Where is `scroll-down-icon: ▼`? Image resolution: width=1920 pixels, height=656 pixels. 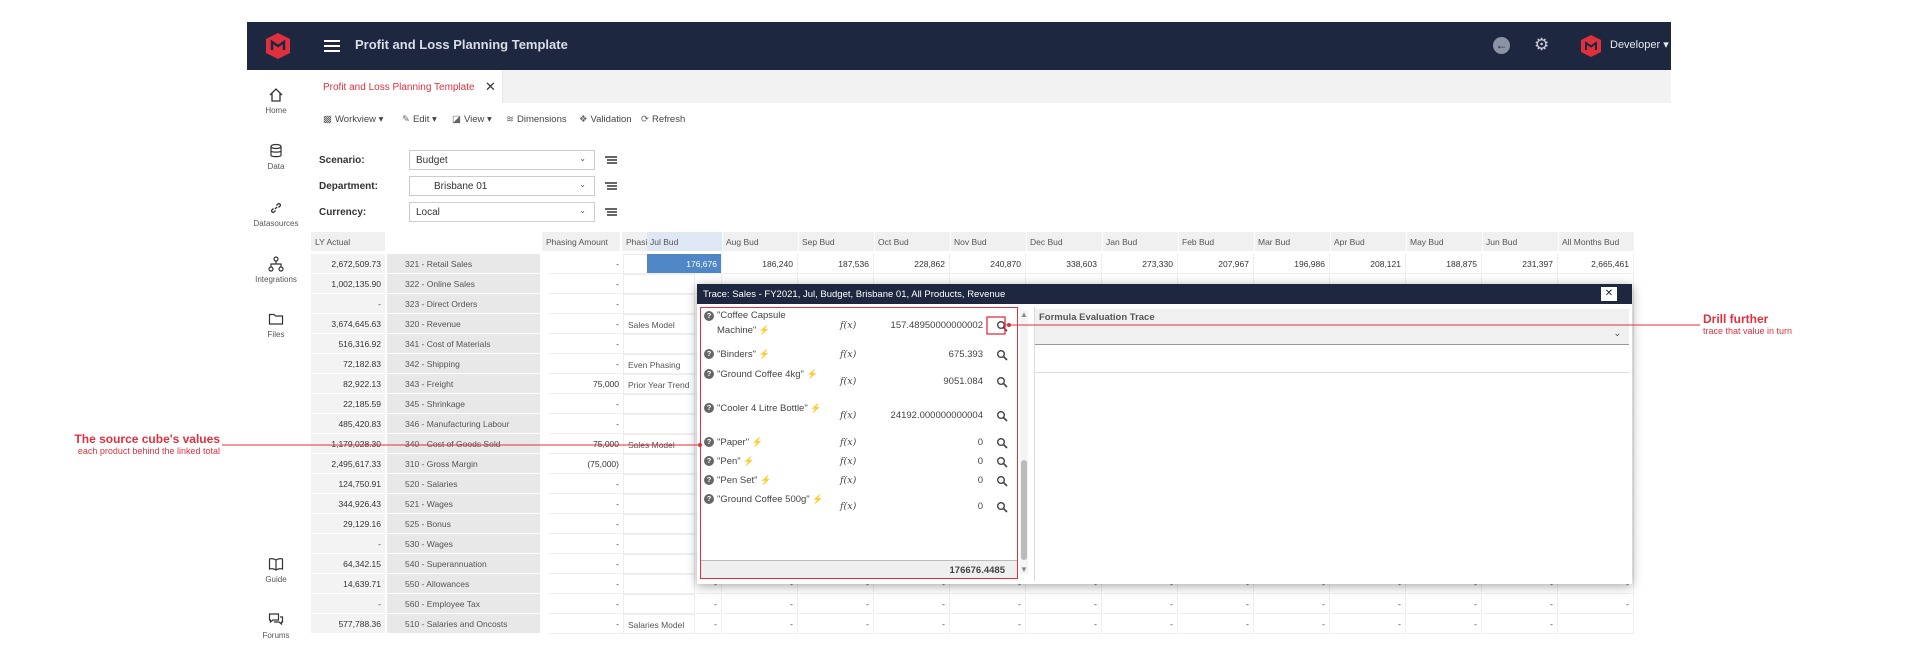
scroll-down-icon: ▼ is located at coordinates (1024, 569).